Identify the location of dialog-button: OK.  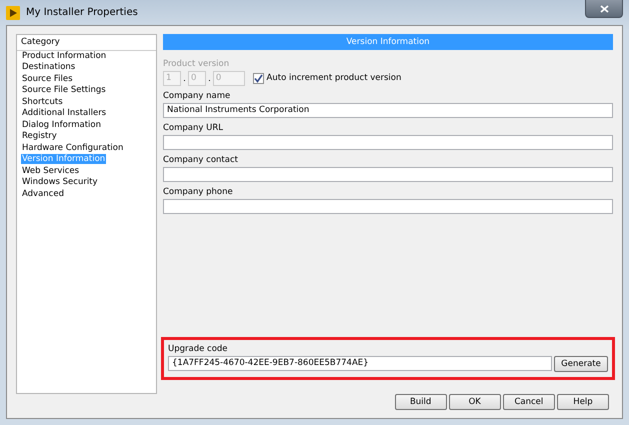
(474, 402).